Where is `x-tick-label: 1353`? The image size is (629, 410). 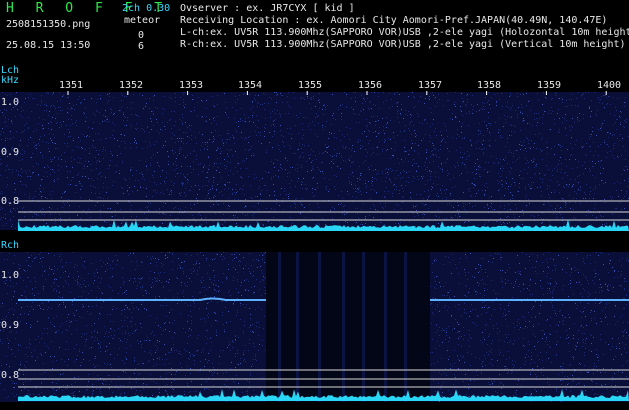 x-tick-label: 1353 is located at coordinates (191, 85).